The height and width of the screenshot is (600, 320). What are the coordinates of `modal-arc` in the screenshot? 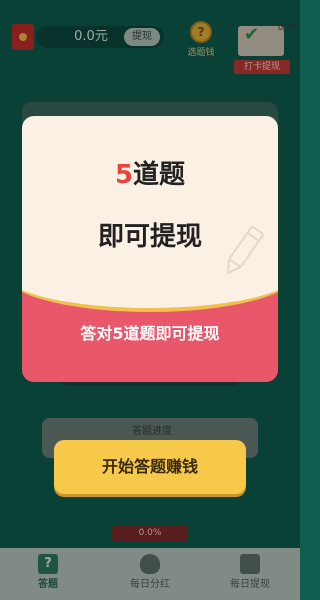 It's located at (150, 298).